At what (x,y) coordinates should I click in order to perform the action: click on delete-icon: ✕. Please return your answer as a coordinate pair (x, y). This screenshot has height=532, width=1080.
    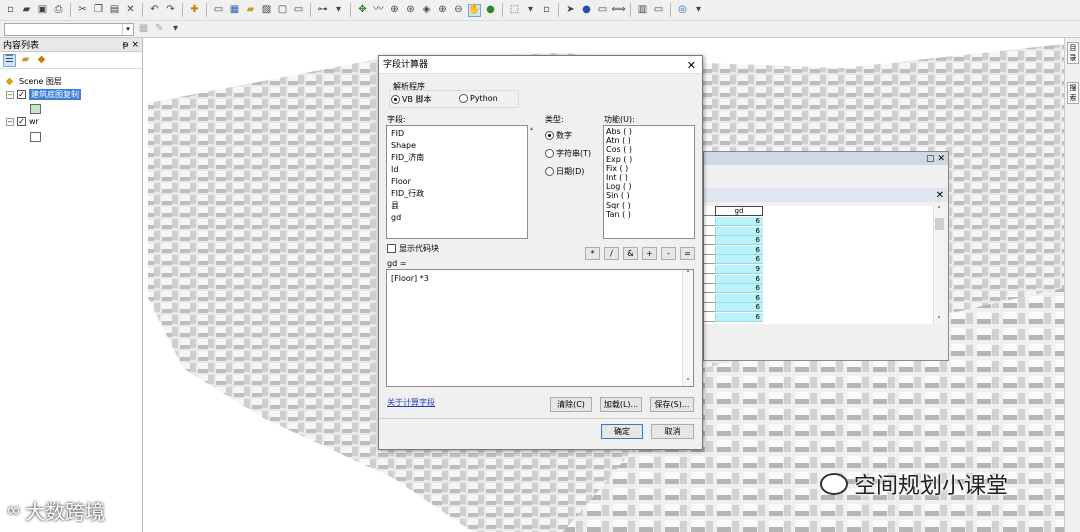
    Looking at the image, I should click on (130, 10).